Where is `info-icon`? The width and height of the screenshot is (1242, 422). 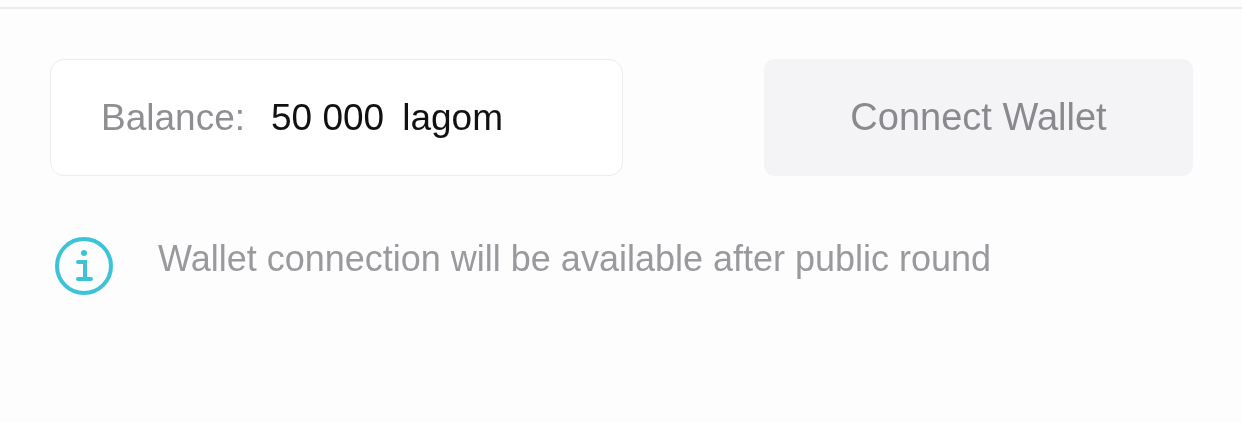 info-icon is located at coordinates (84, 266).